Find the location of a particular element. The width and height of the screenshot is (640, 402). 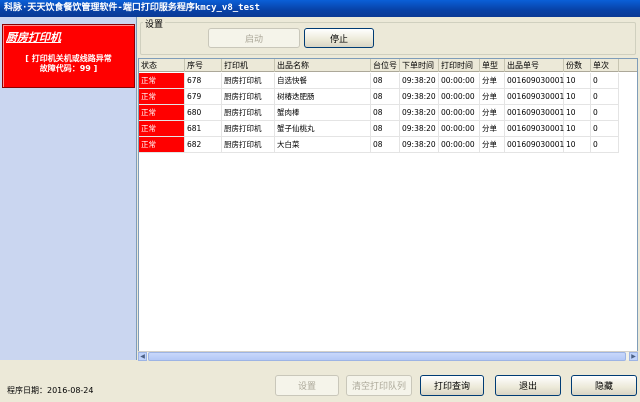

clear-queue-button: 清空打印队列 is located at coordinates (379, 385).